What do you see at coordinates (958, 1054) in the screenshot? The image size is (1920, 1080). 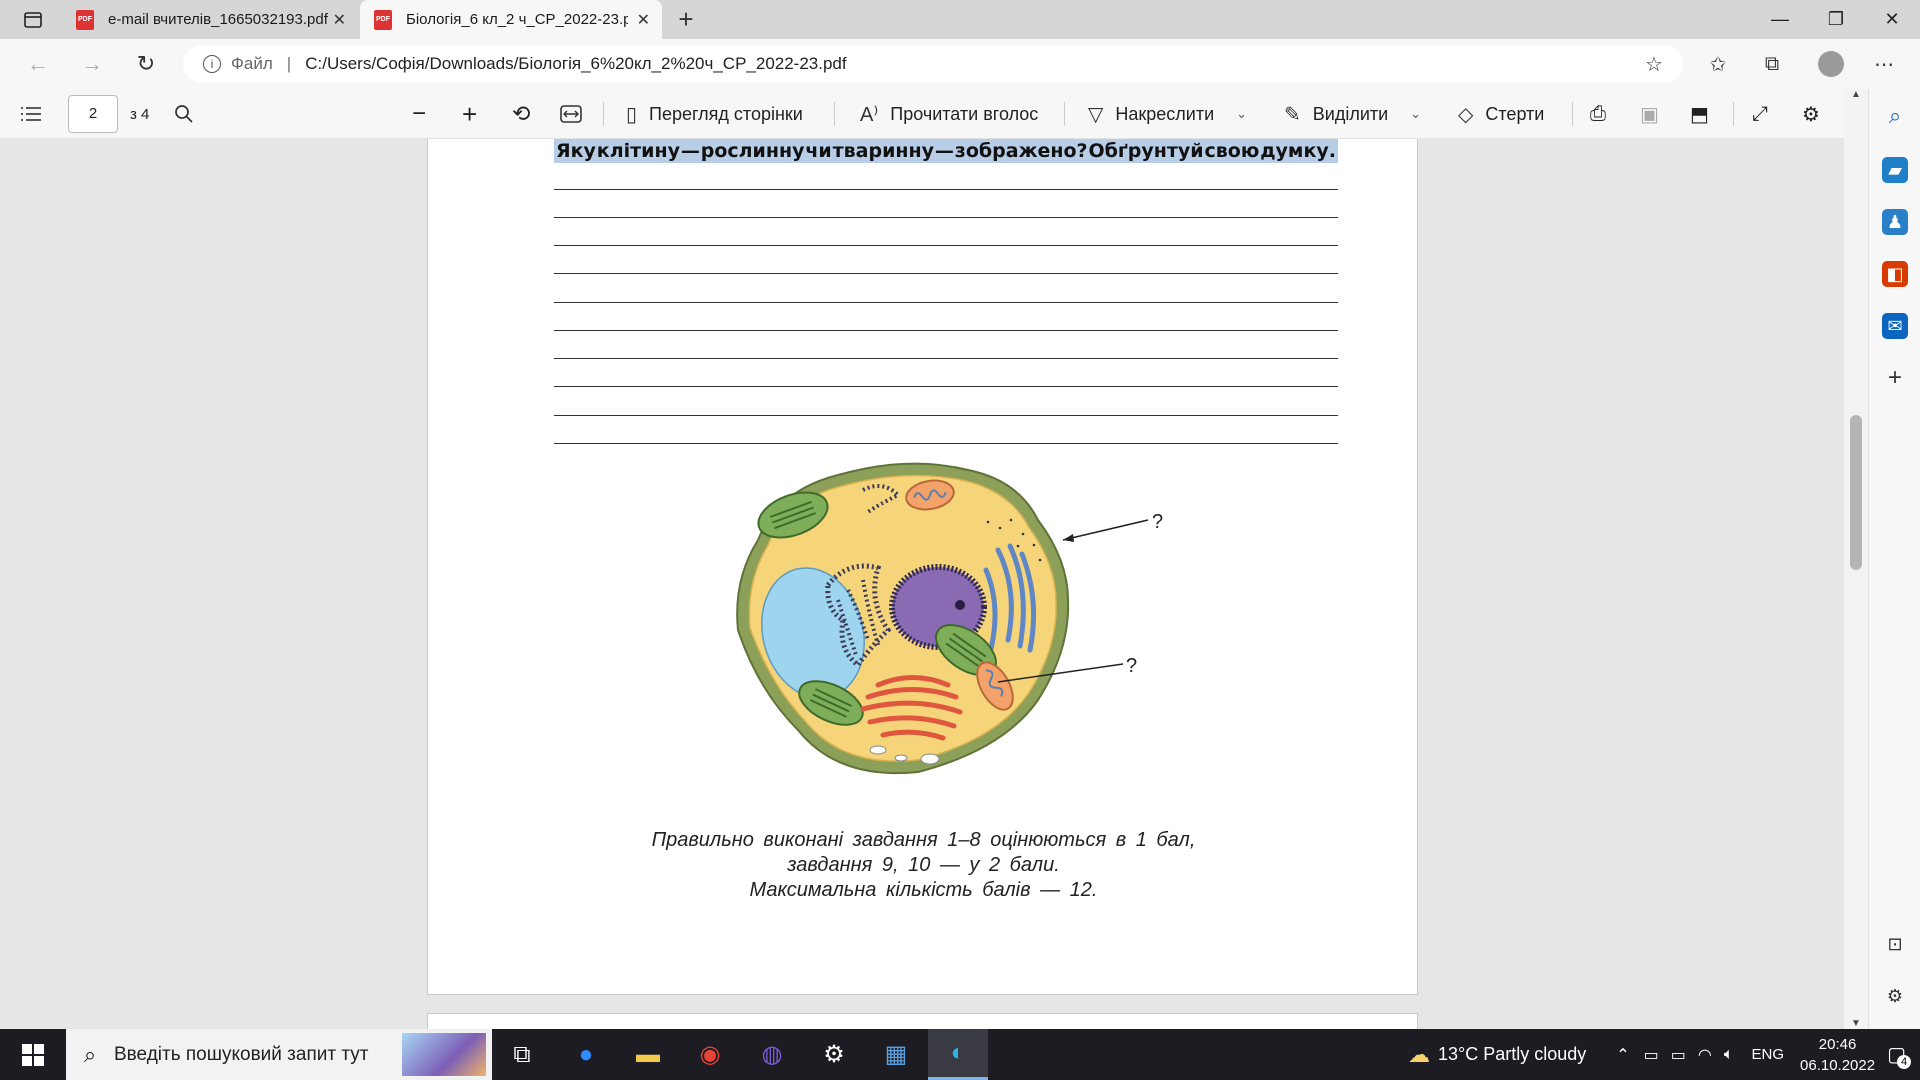 I see `edge-icon: ◐` at bounding box center [958, 1054].